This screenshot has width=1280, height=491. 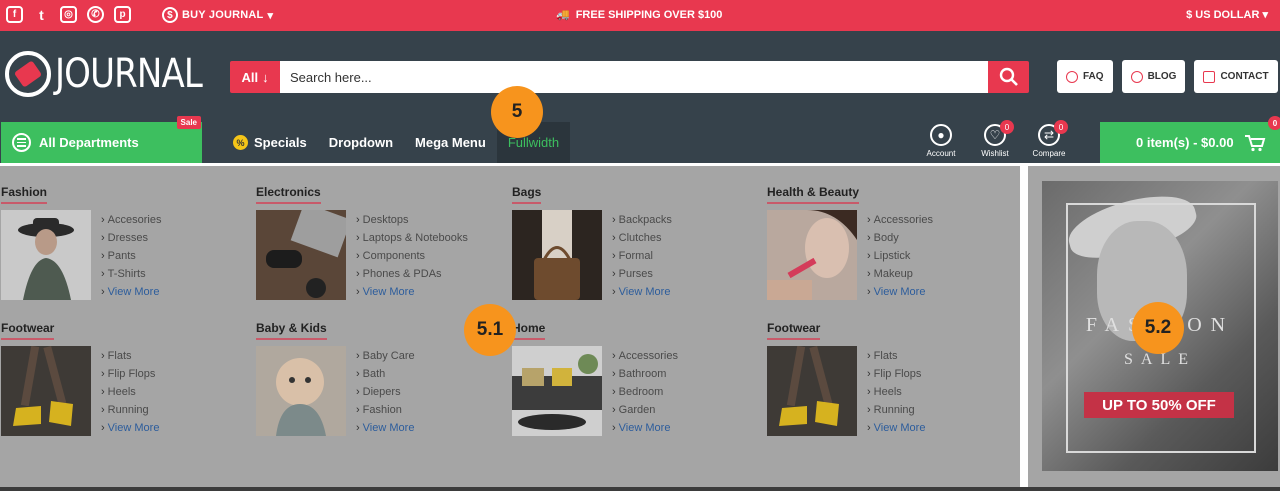 I want to click on nav-item-dropdown: Dropdown, so click(x=361, y=142).